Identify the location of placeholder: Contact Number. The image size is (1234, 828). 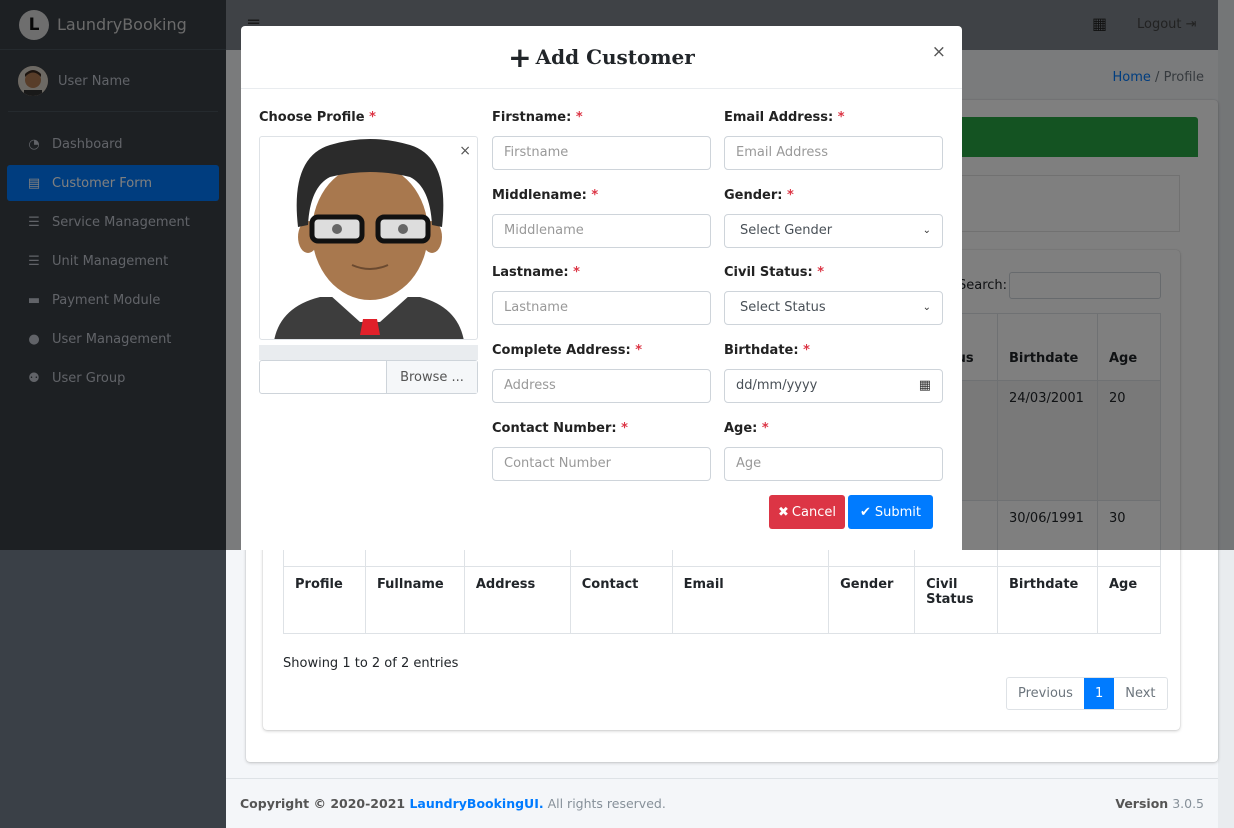
(557, 463).